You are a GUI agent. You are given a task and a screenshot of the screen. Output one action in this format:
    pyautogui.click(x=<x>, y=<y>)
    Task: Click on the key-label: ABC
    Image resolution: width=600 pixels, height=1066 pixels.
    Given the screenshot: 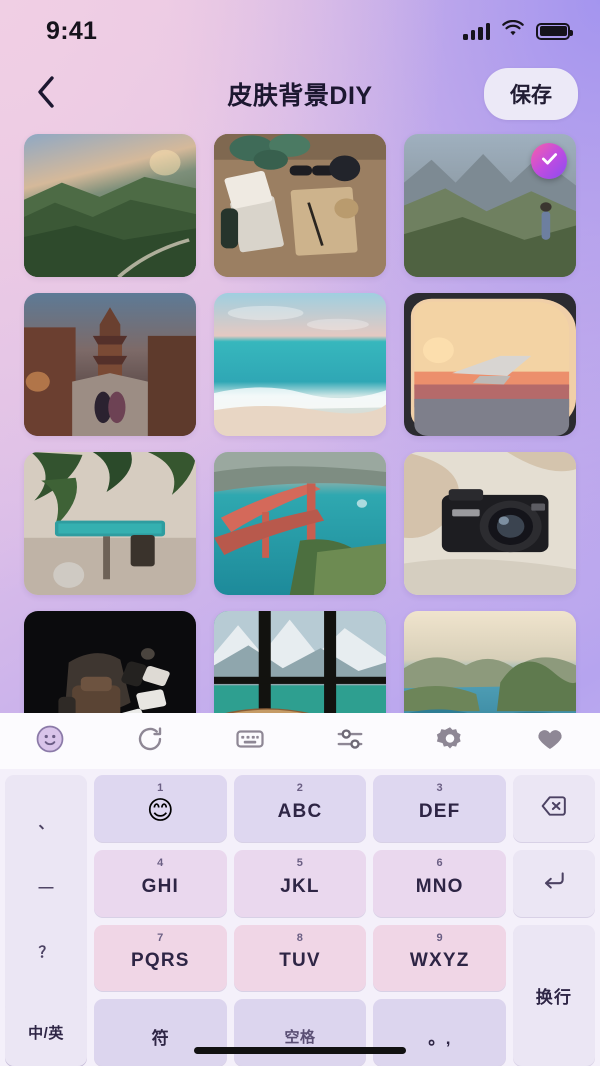 What is the action you would take?
    pyautogui.click(x=300, y=811)
    